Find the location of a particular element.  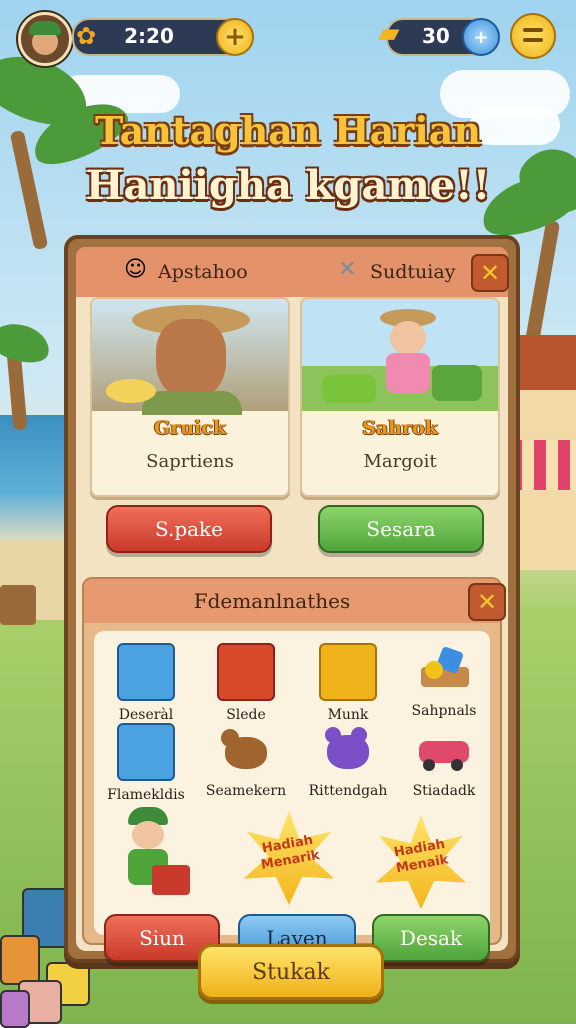

red-crate-icon is located at coordinates (246, 672).